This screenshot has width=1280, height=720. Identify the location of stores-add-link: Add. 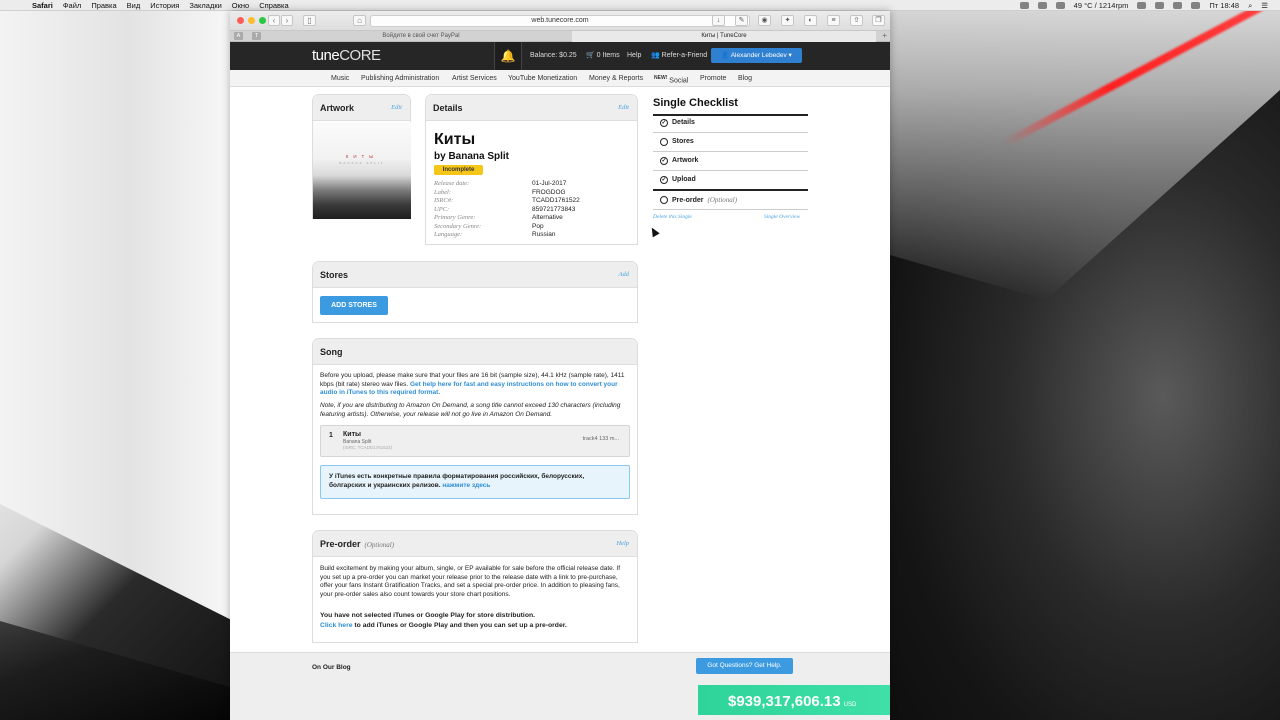
(624, 274).